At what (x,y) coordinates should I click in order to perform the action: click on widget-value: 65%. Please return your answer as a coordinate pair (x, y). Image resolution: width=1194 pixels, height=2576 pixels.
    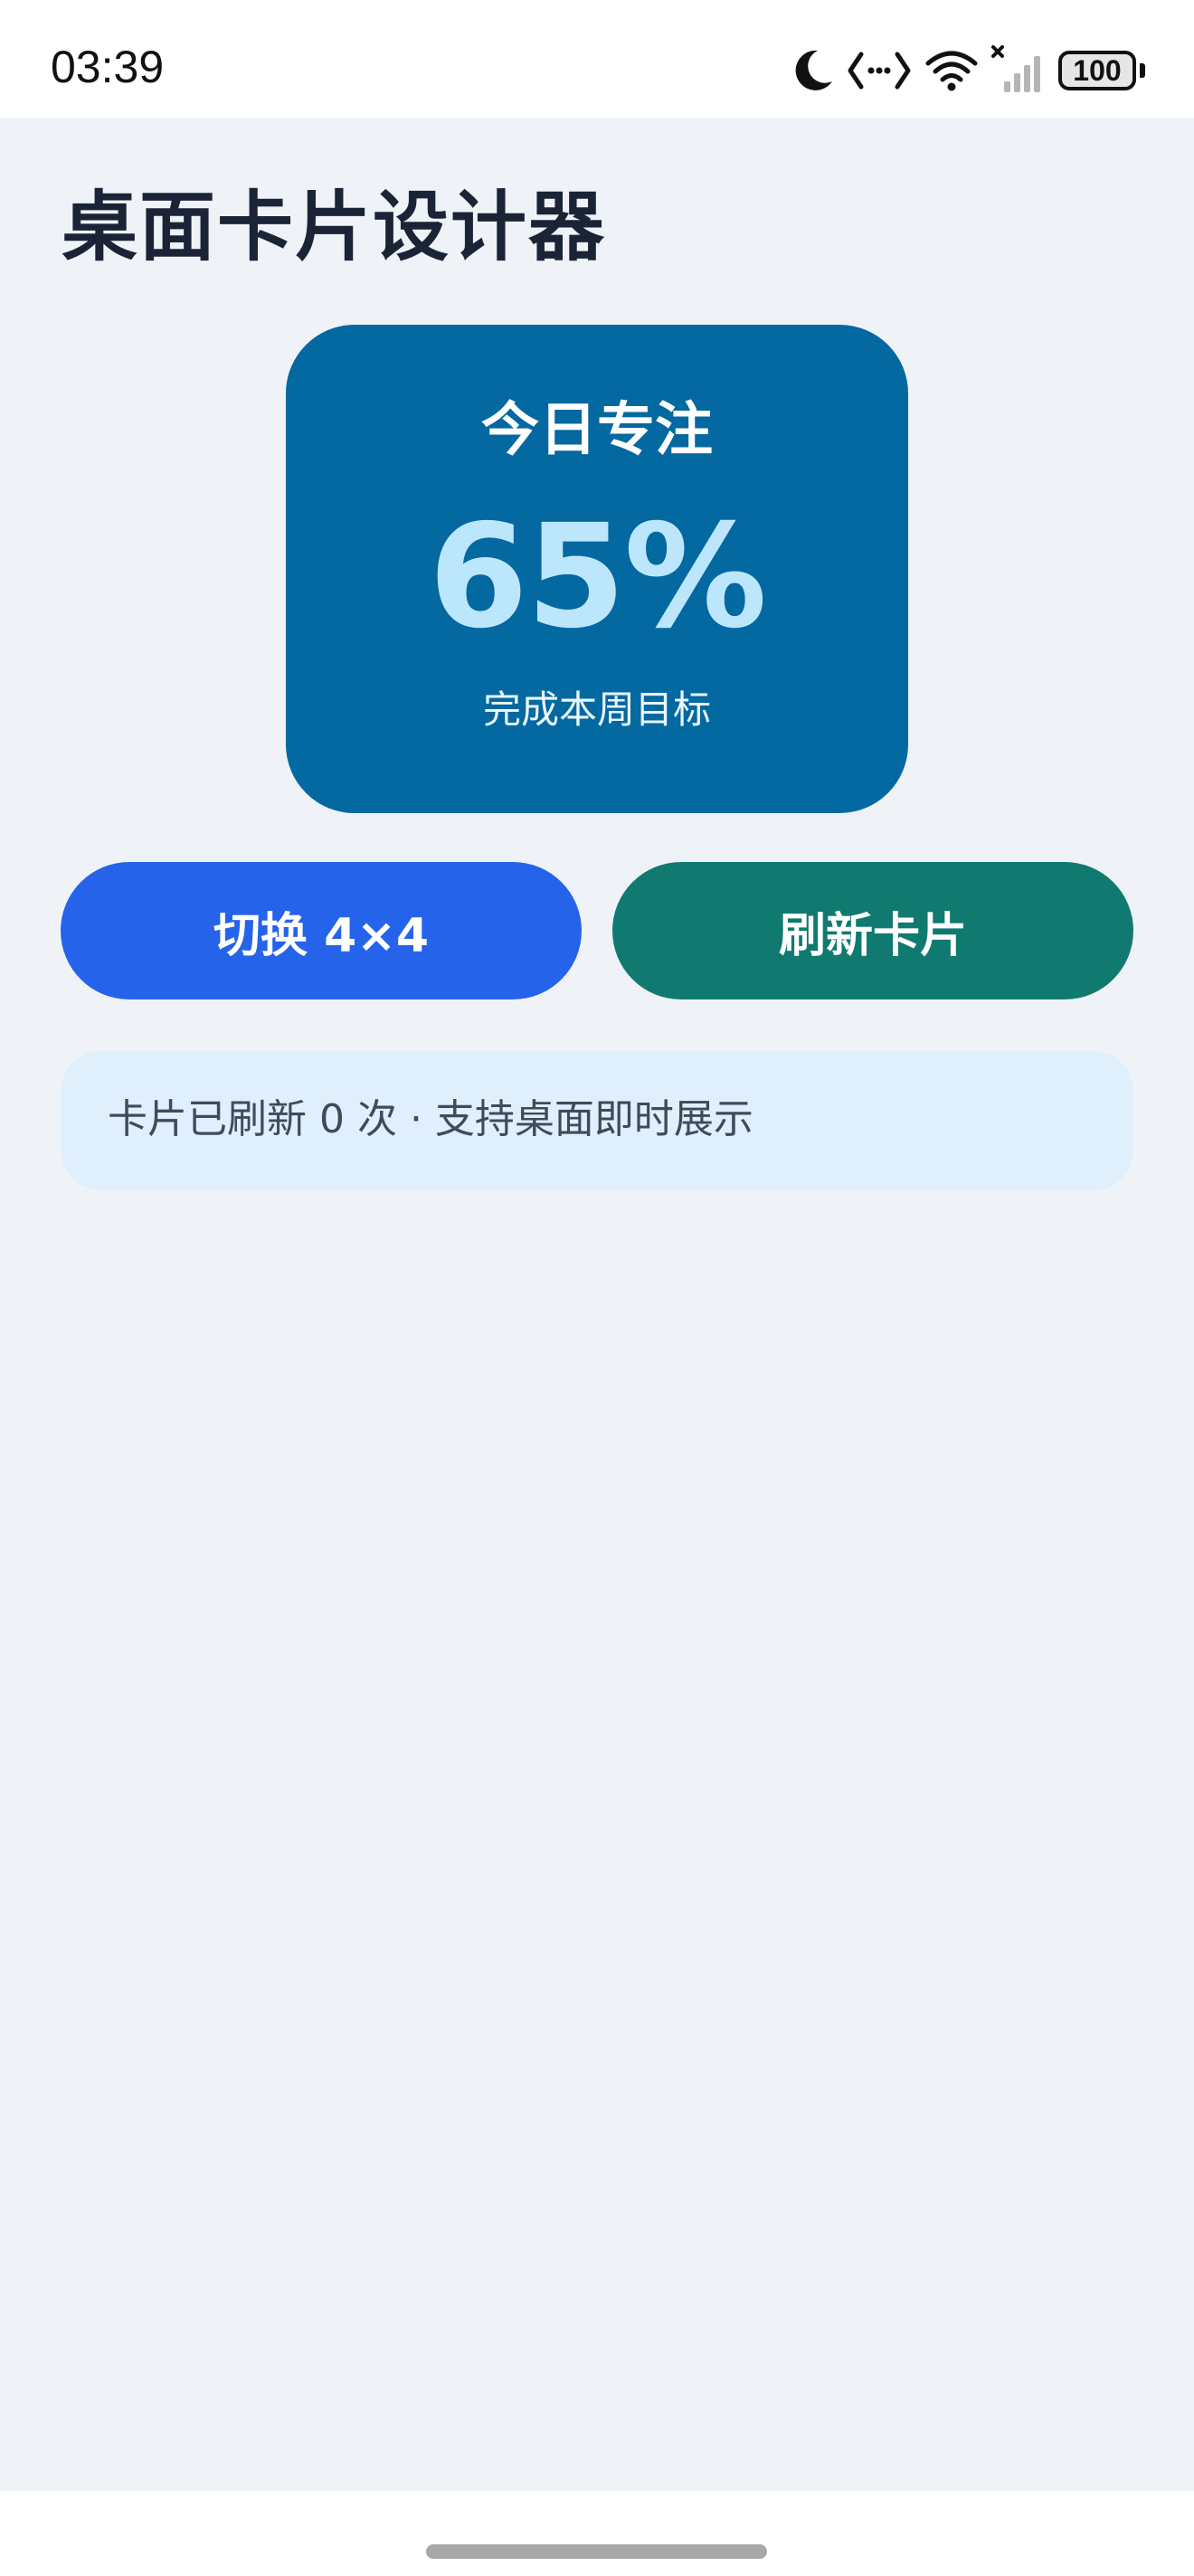
    Looking at the image, I should click on (597, 577).